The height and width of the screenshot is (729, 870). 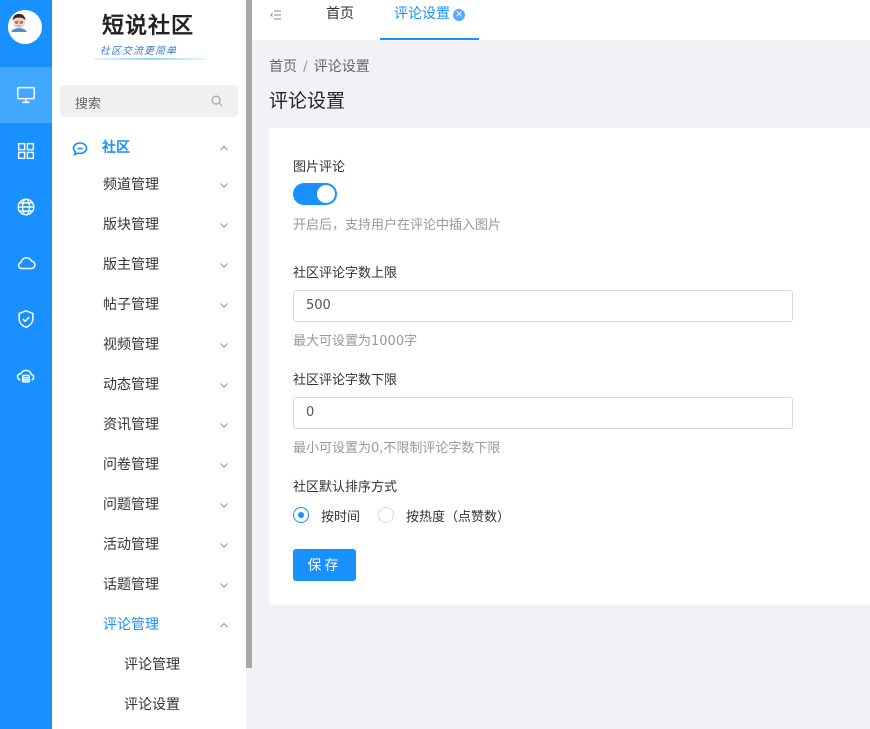 I want to click on monitor-icon, so click(x=26, y=95).